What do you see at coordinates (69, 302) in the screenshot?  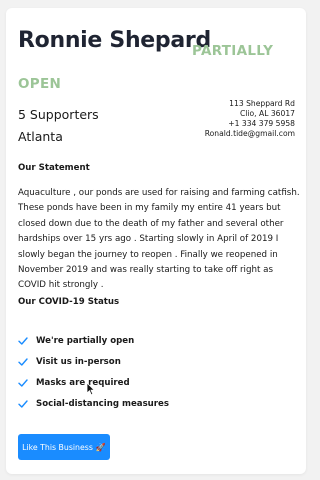 I see `covid-status-heading: Our COVID-19 Status` at bounding box center [69, 302].